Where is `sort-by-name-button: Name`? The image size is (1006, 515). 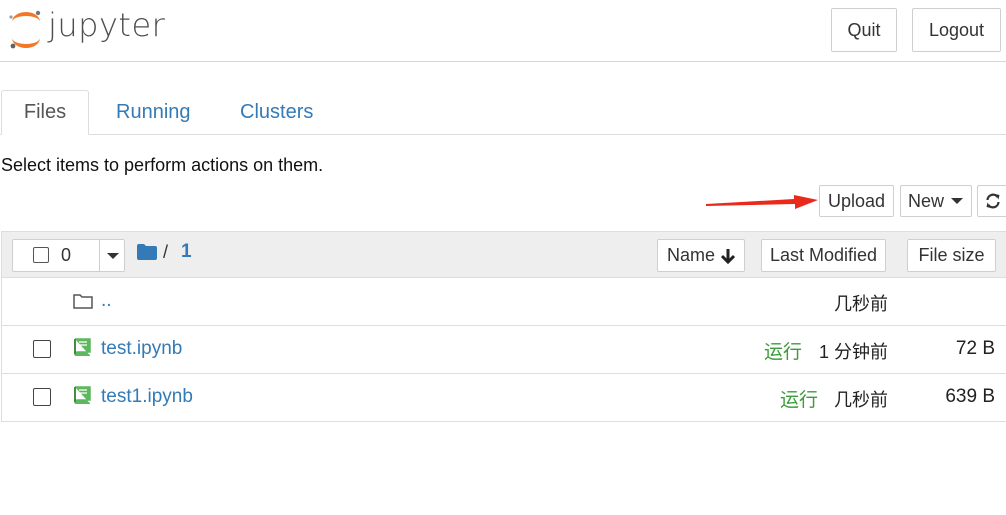 sort-by-name-button: Name is located at coordinates (701, 255).